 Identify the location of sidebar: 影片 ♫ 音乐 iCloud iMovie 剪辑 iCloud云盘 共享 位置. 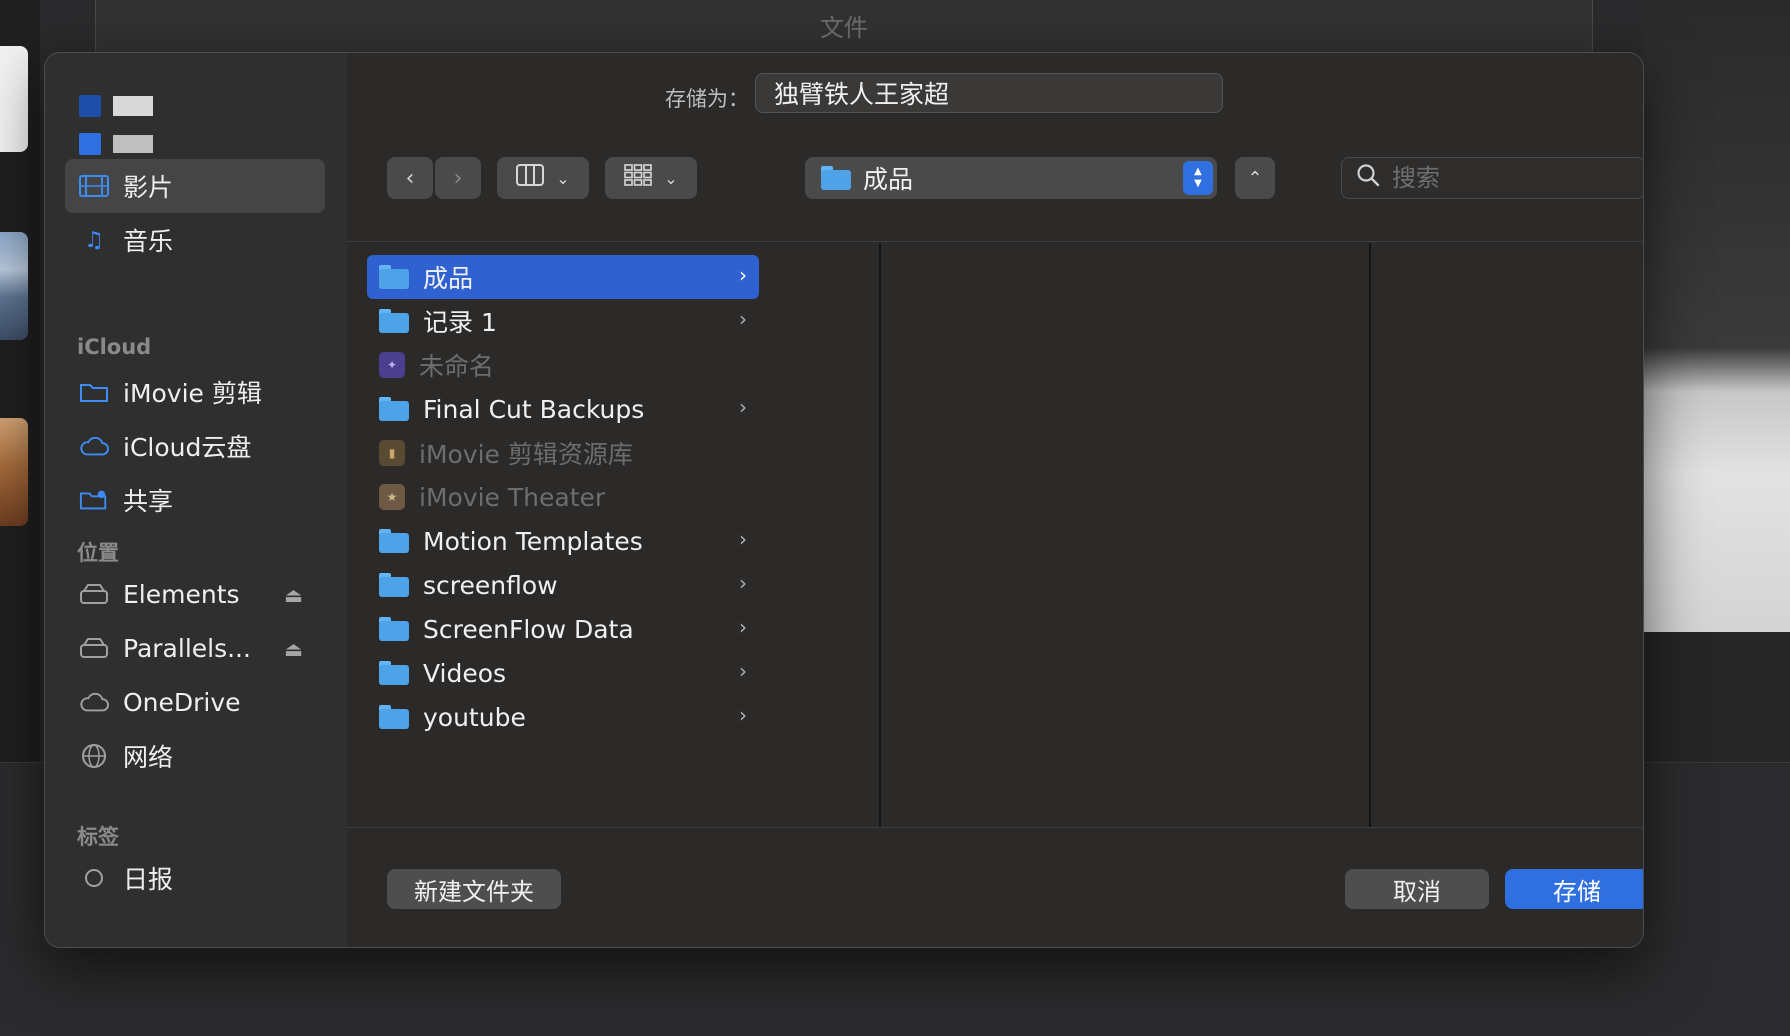
(196, 500).